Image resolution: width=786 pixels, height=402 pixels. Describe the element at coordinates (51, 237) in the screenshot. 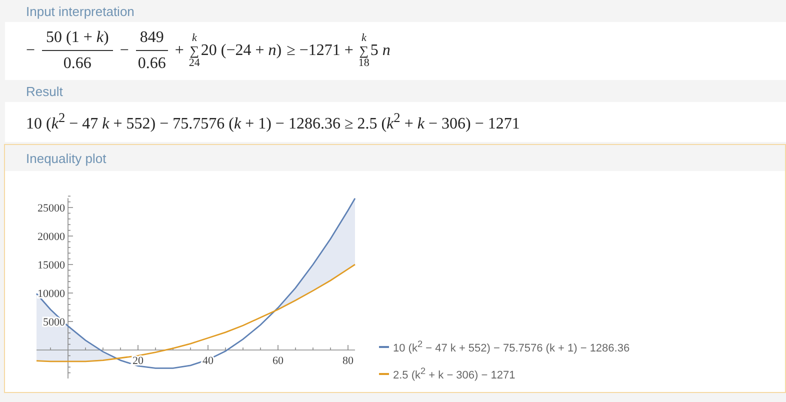

I see `axis-tick-label: 20000` at that location.